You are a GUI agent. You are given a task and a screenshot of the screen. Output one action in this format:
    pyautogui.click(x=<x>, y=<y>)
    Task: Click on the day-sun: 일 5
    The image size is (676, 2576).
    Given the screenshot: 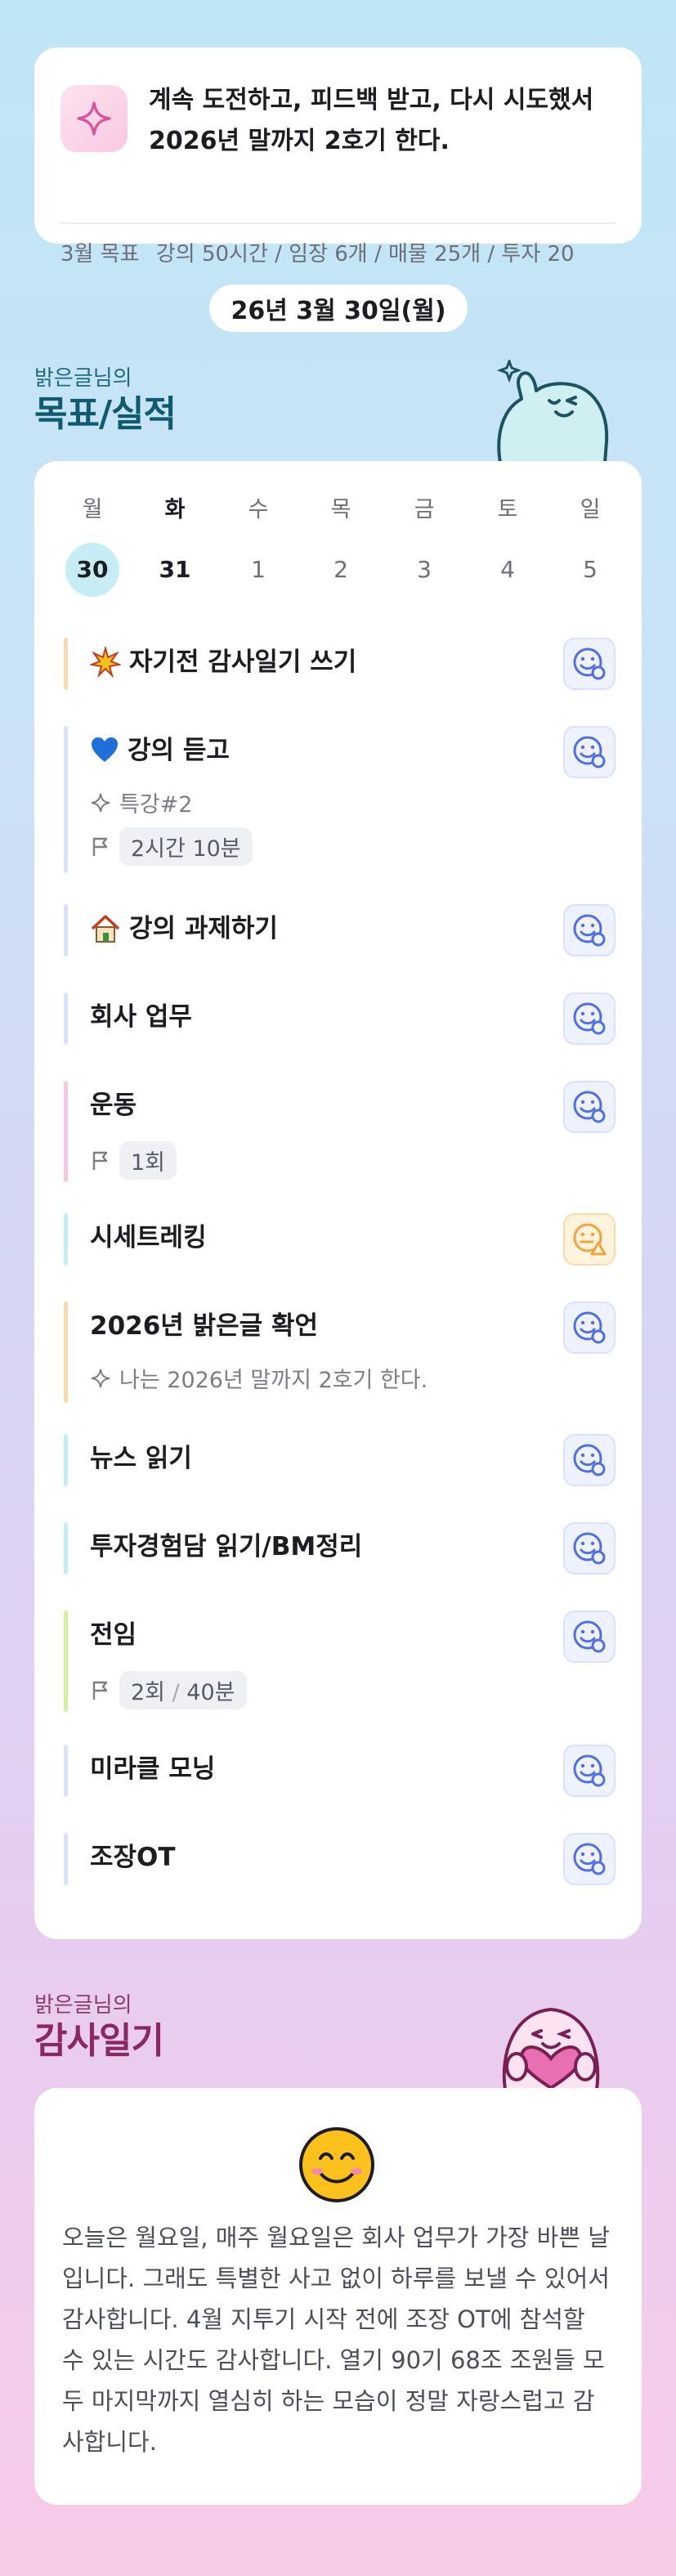 What is the action you would take?
    pyautogui.click(x=590, y=545)
    